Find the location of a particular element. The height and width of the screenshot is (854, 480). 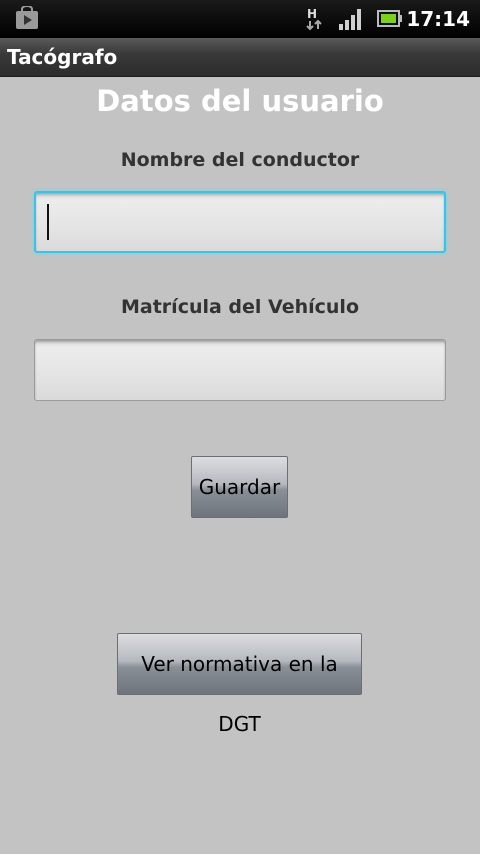

vehicle-plate-label: Matrícula del Vehículo is located at coordinates (240, 307).